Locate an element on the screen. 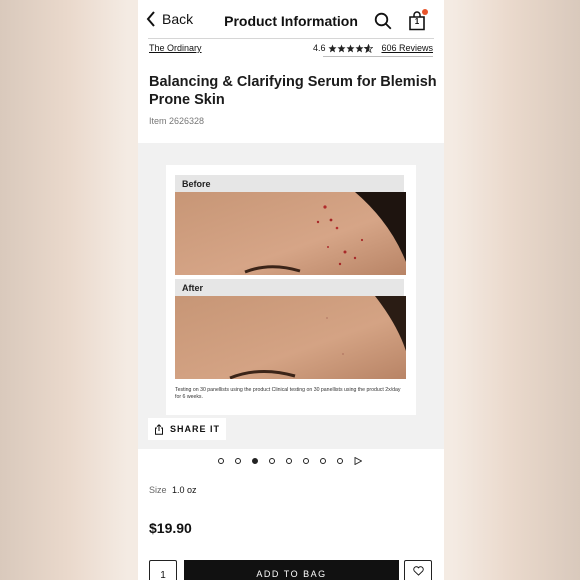  add-to-bag-button: ADD TO BAG is located at coordinates (291, 570).